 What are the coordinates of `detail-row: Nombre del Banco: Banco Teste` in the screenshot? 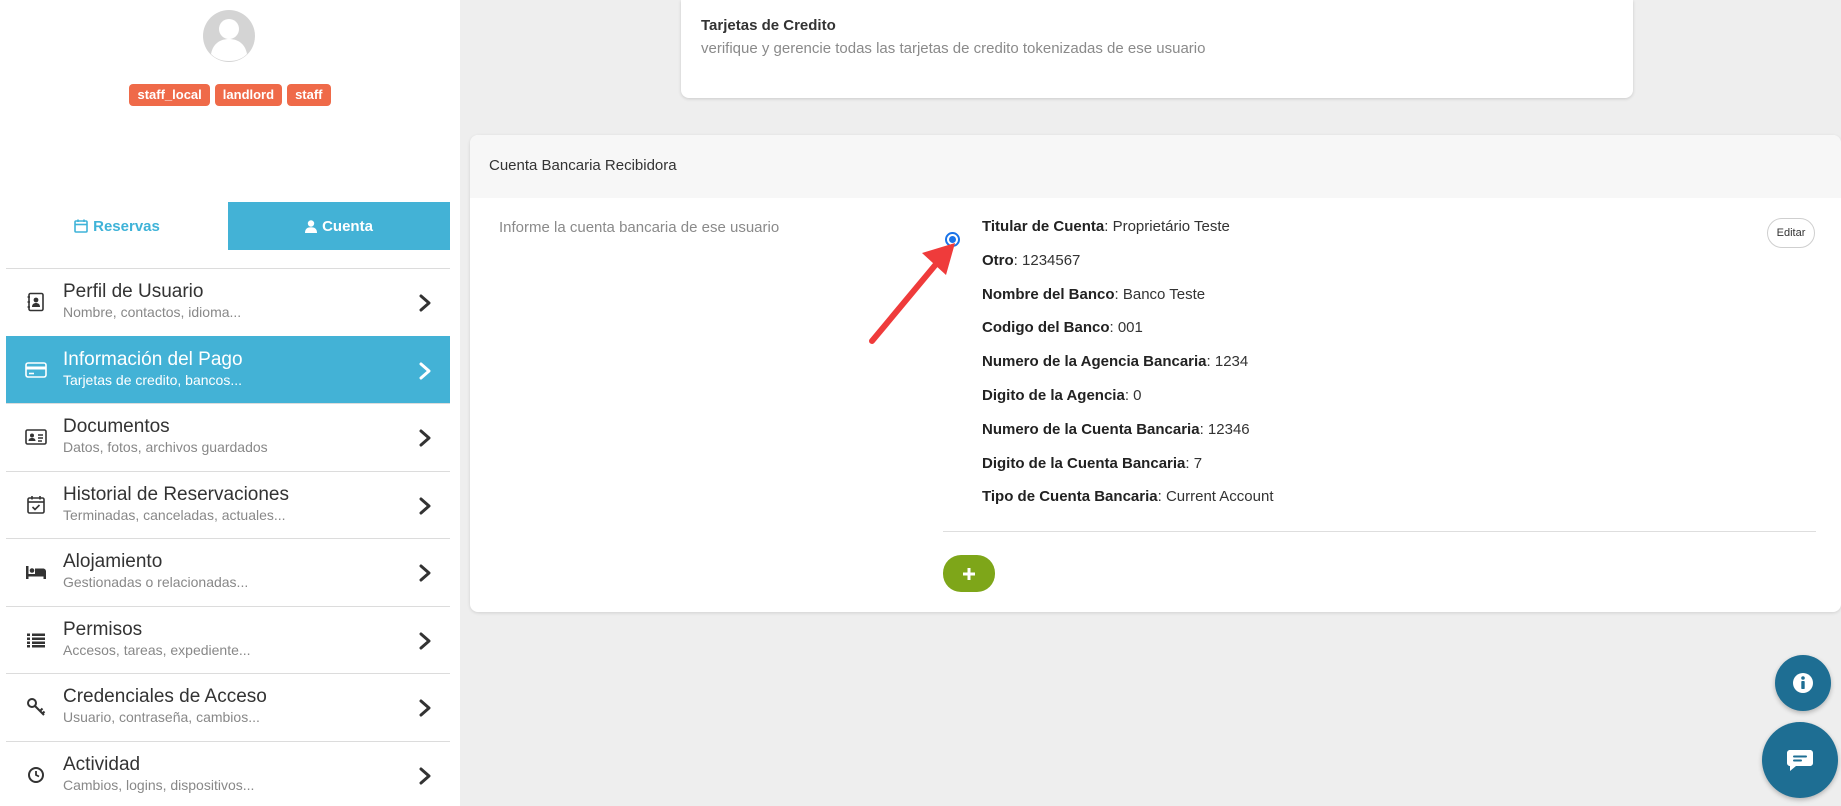 It's located at (1094, 294).